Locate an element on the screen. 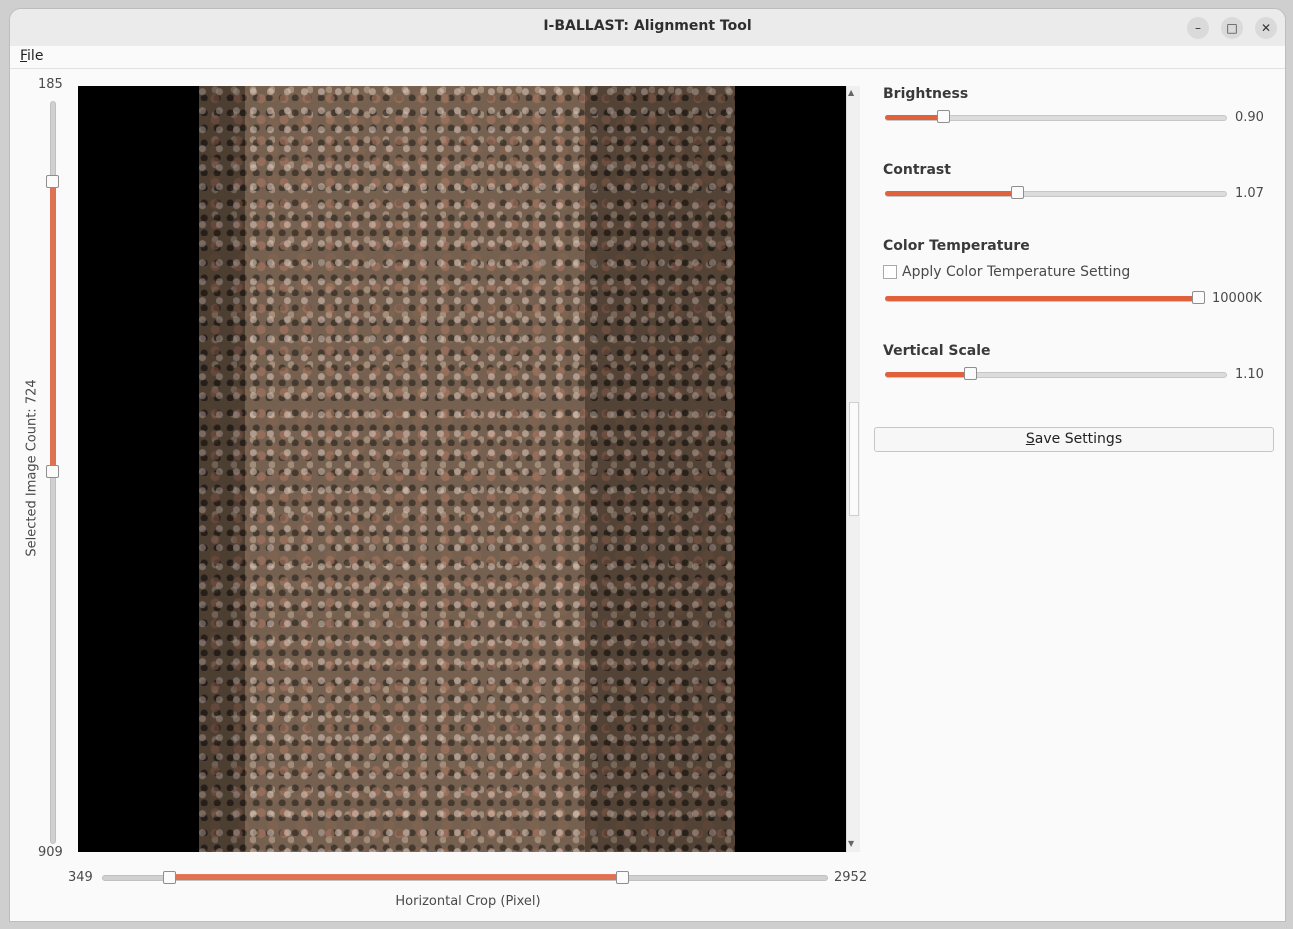 This screenshot has height=929, width=1293. scrollbar-thumb is located at coordinates (854, 459).